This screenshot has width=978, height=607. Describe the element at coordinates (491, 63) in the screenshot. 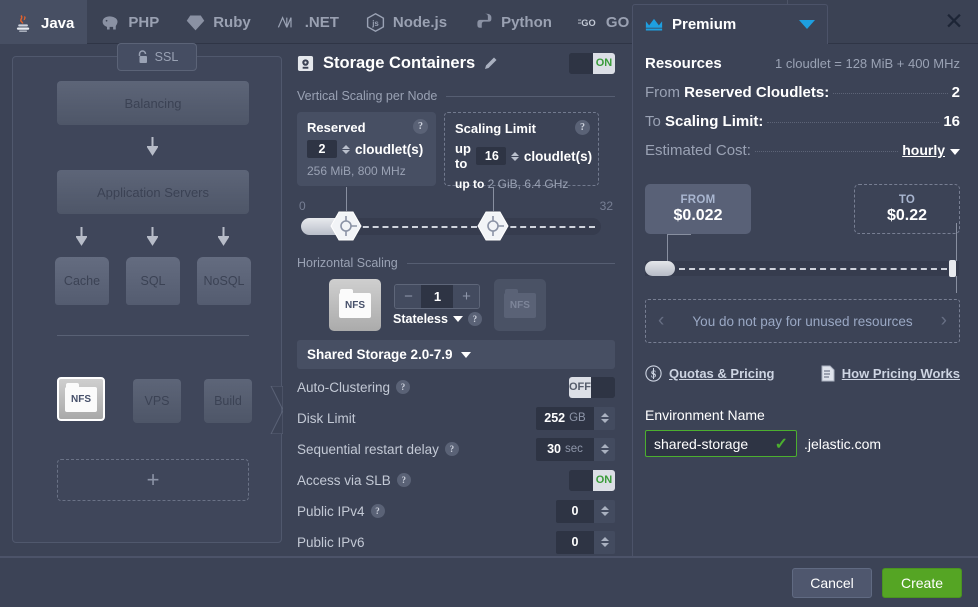

I see `edit-pencil-icon` at that location.